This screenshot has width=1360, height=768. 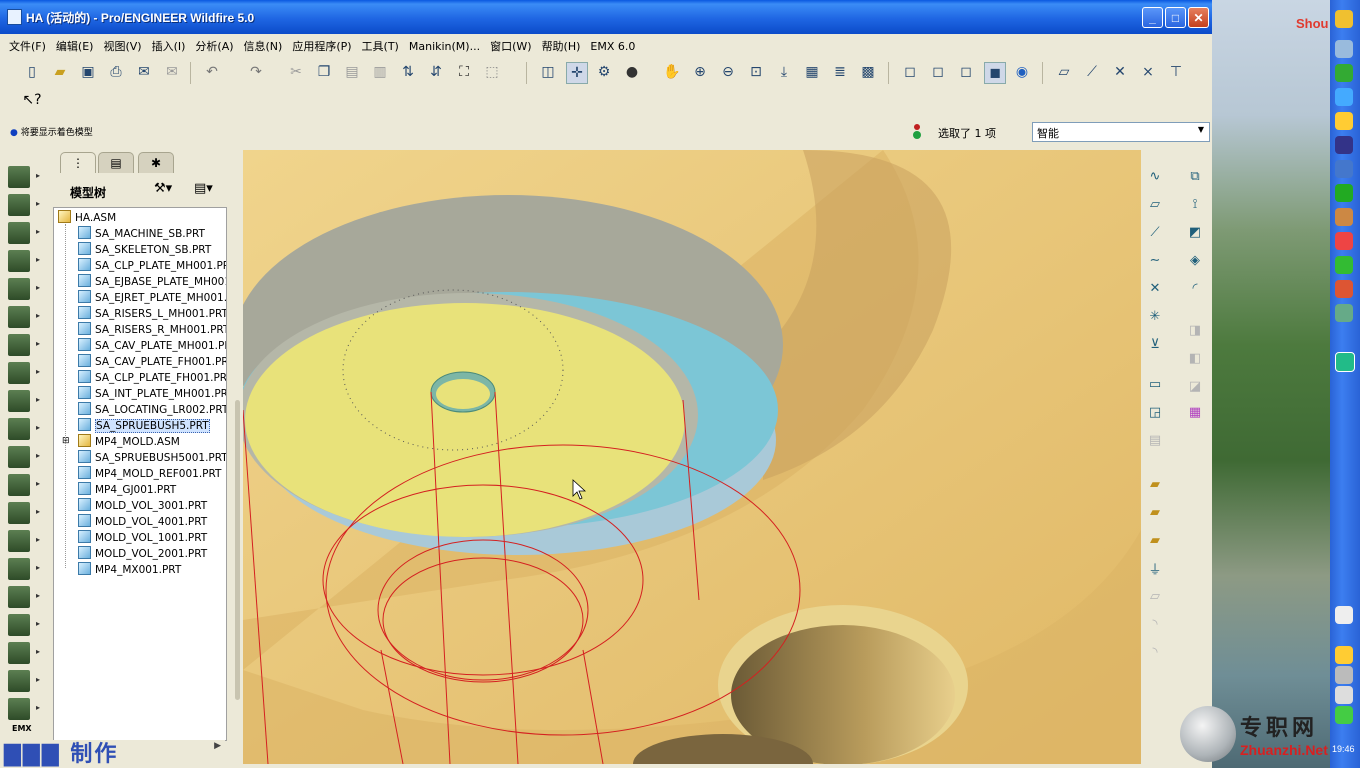 I want to click on tree-item: SA_INT_PLATE_MH001.PR, so click(x=152, y=393).